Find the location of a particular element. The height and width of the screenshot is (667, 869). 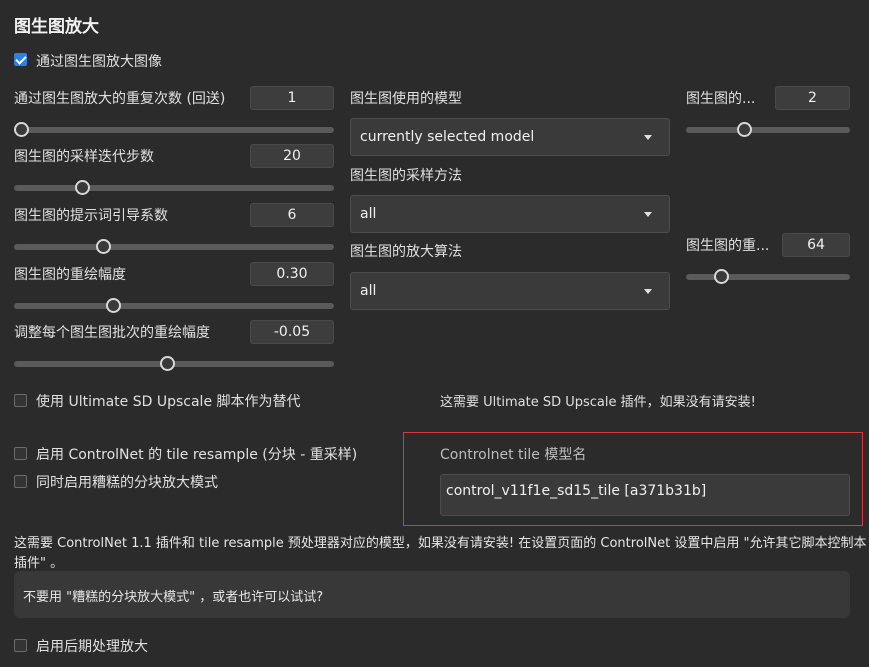

model-select-label: 图生图使用的模型 is located at coordinates (406, 99).